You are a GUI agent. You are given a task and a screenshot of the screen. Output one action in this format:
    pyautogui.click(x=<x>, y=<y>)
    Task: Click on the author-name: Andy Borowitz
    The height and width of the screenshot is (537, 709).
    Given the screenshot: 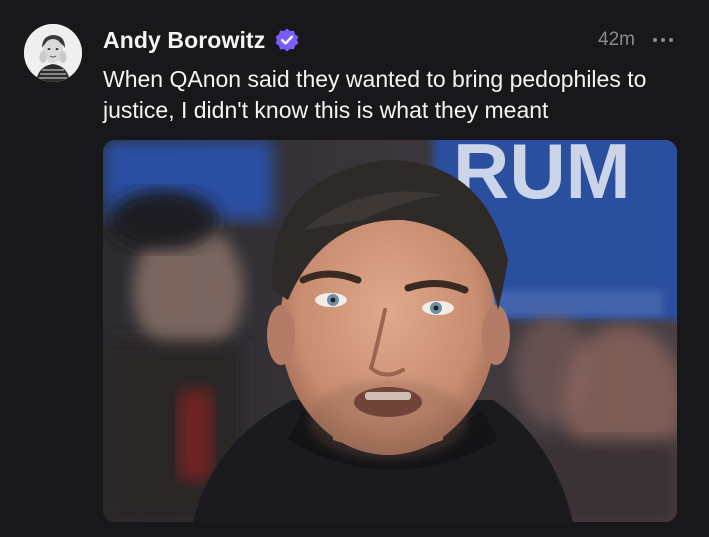 What is the action you would take?
    pyautogui.click(x=184, y=40)
    